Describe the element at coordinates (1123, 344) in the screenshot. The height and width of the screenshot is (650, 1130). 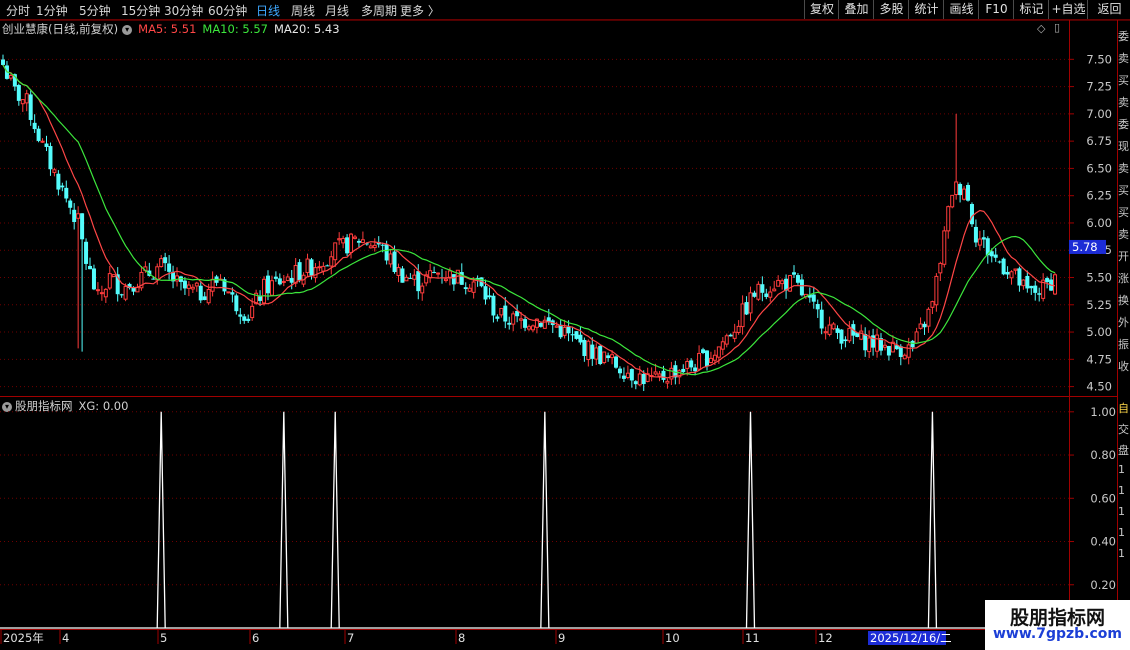
I see `side-panel-label: 振` at that location.